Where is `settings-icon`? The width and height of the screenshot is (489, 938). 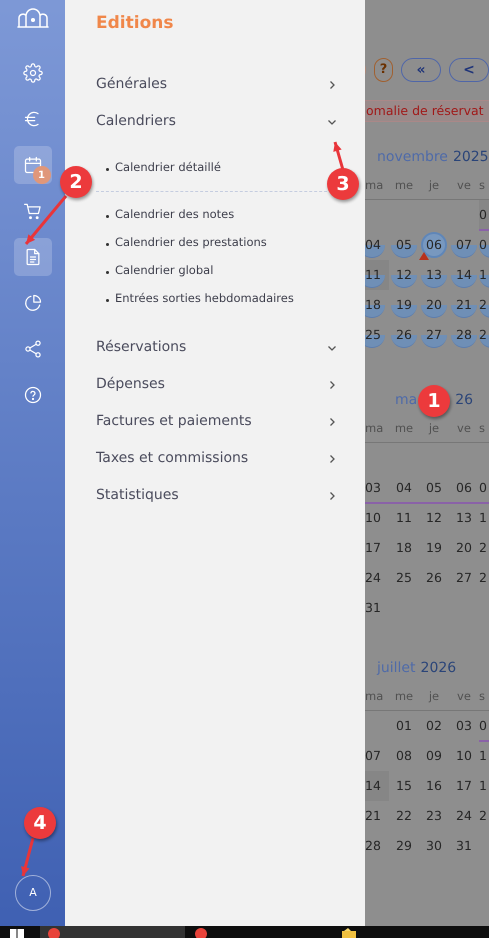
settings-icon is located at coordinates (32, 73).